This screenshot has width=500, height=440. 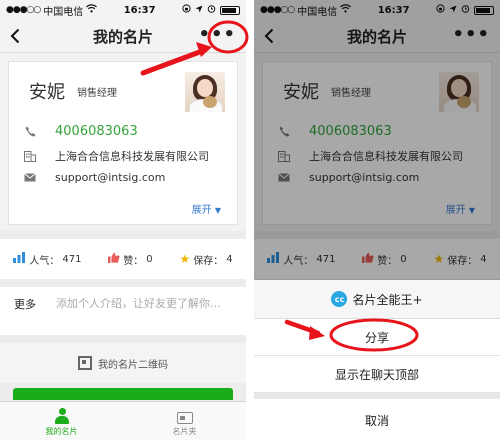 What do you see at coordinates (96, 131) in the screenshot?
I see `card-phone: 4006083063` at bounding box center [96, 131].